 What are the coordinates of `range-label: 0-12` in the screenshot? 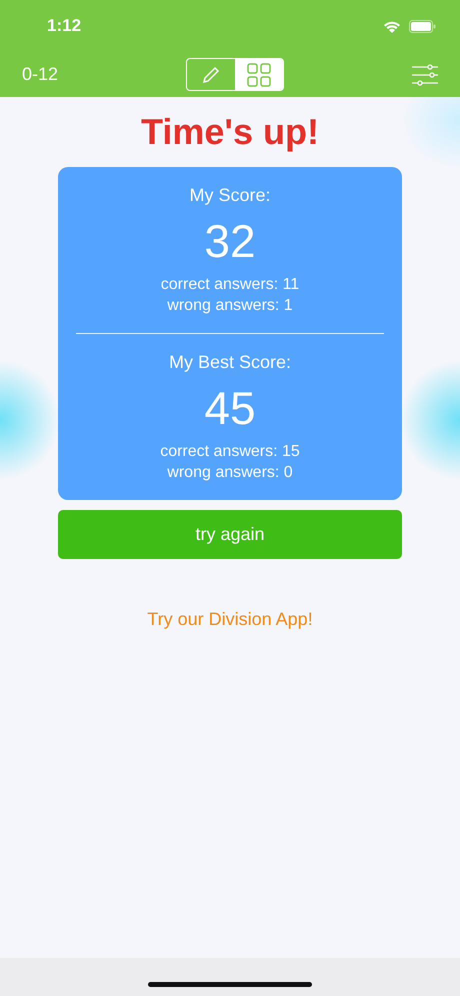 It's located at (40, 74).